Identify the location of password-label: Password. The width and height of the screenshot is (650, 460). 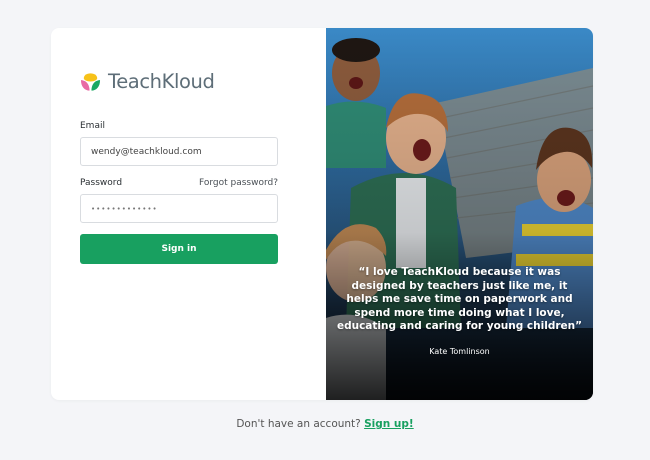
(101, 183).